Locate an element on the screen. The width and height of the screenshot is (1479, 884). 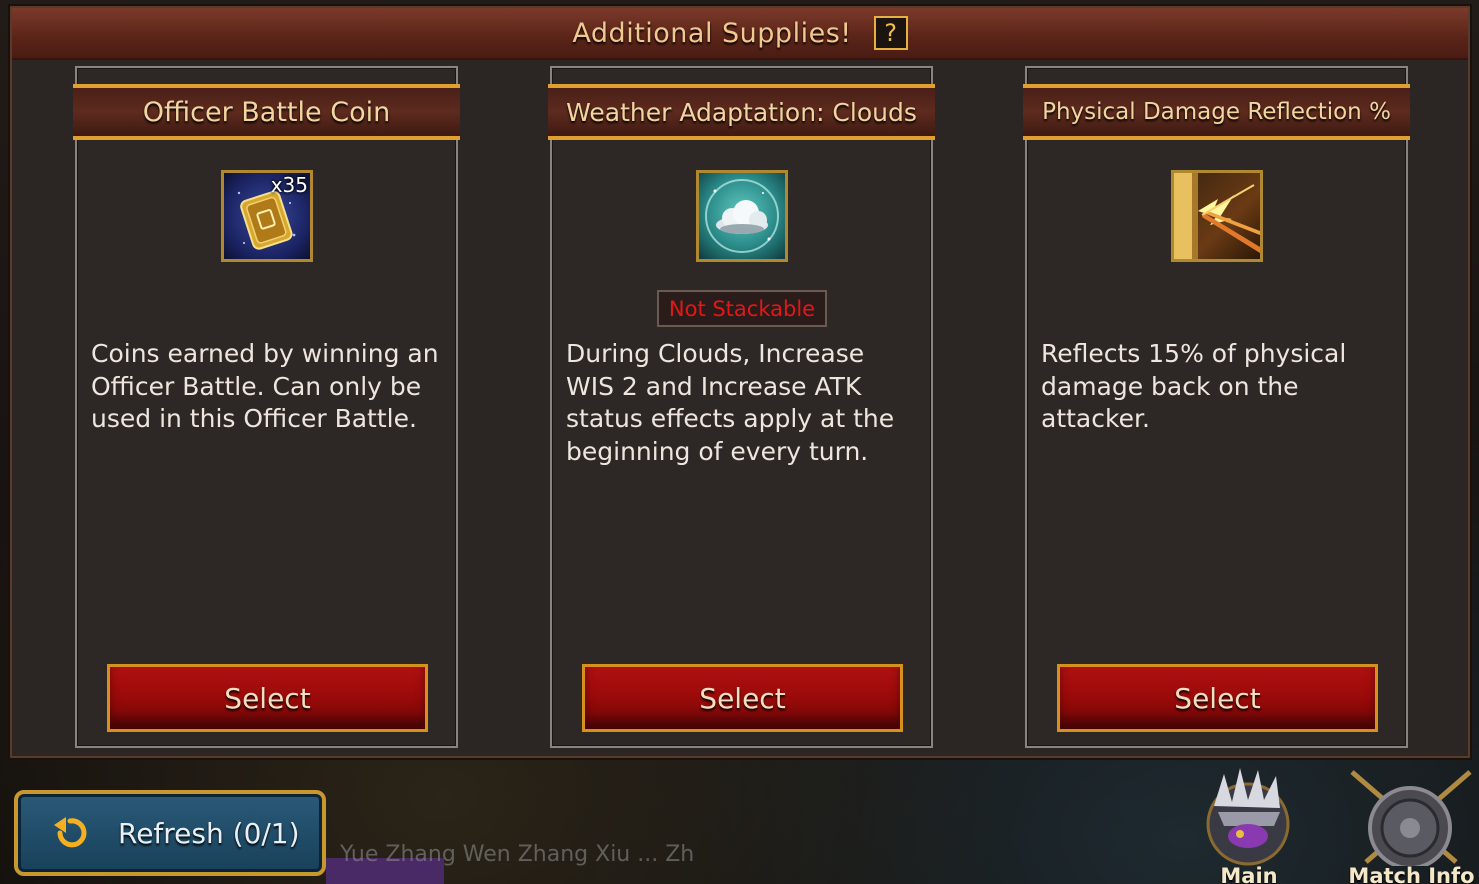
card-title-bar: Officer Battle Coin is located at coordinates (266, 112).